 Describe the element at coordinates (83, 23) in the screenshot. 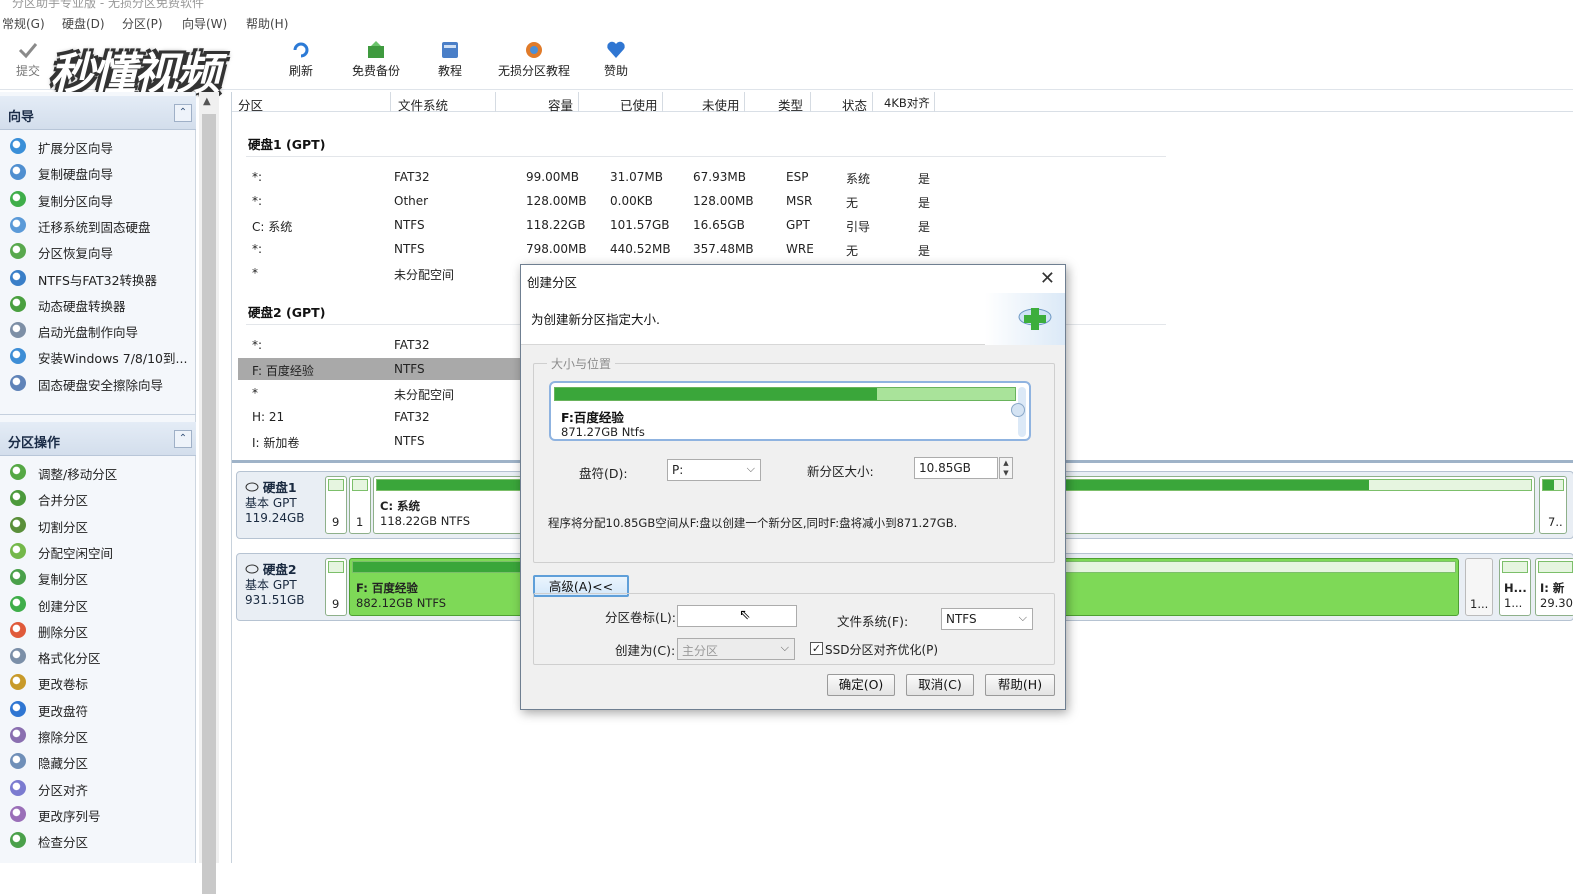

I see `menu-disk: 硬盘(D)` at that location.